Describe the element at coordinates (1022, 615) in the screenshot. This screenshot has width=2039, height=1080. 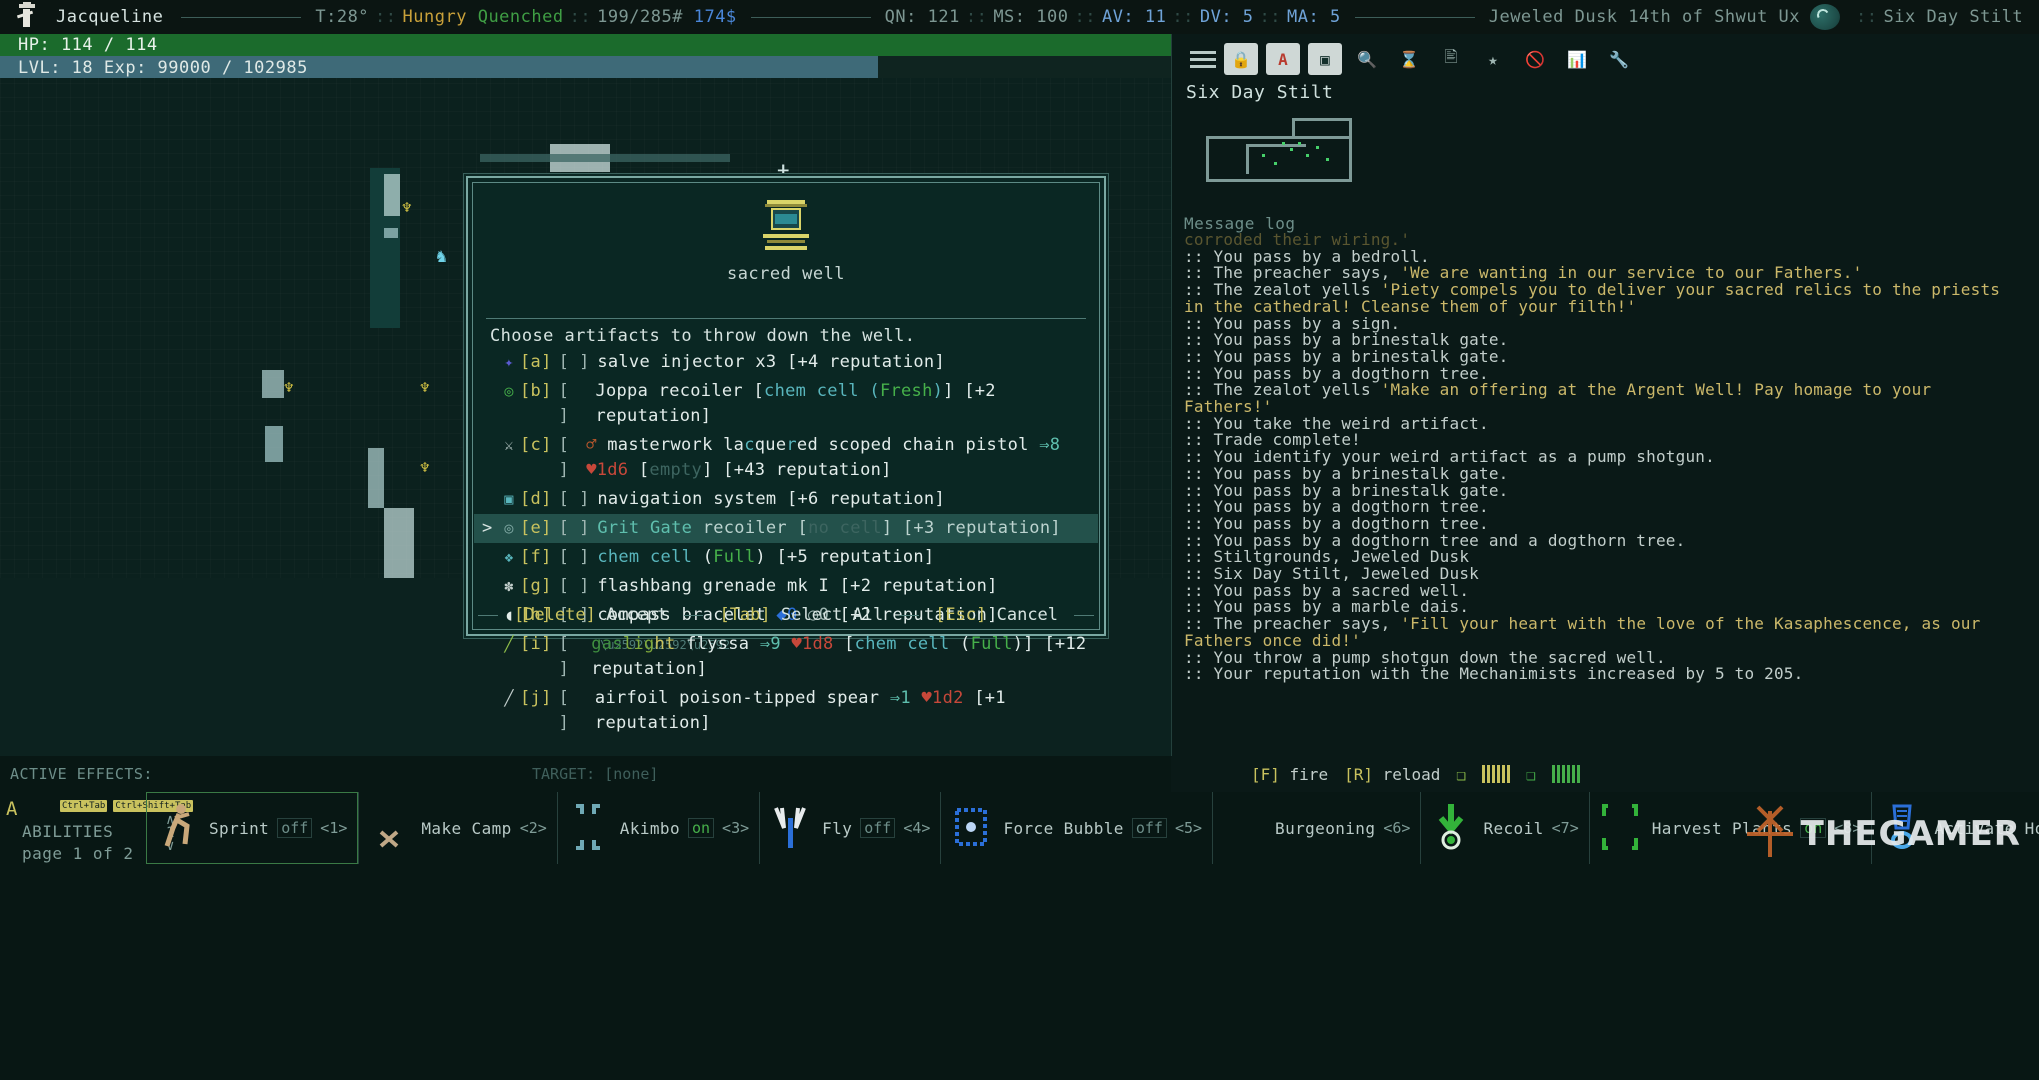
I see `cancel-label: Cancel` at that location.